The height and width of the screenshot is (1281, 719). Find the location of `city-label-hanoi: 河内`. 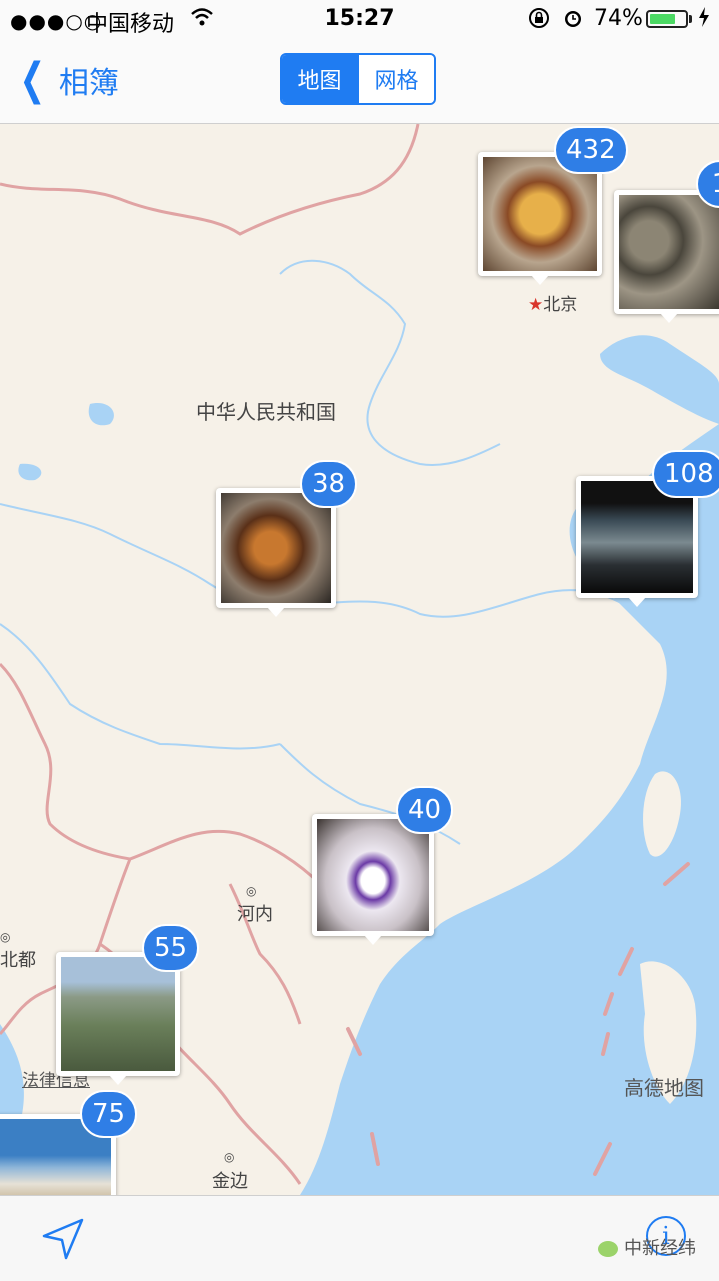

city-label-hanoi: 河内 is located at coordinates (255, 914).